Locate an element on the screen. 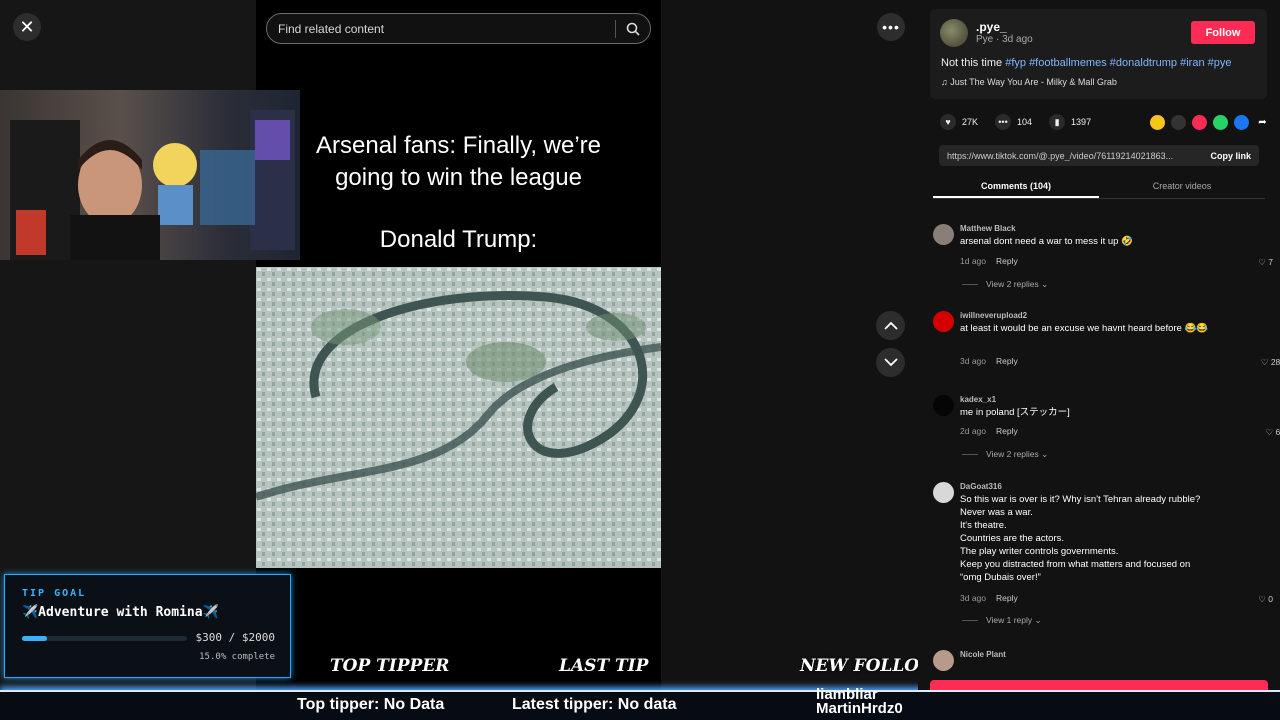  tab-creator-videos: Creator videos is located at coordinates (1182, 187).